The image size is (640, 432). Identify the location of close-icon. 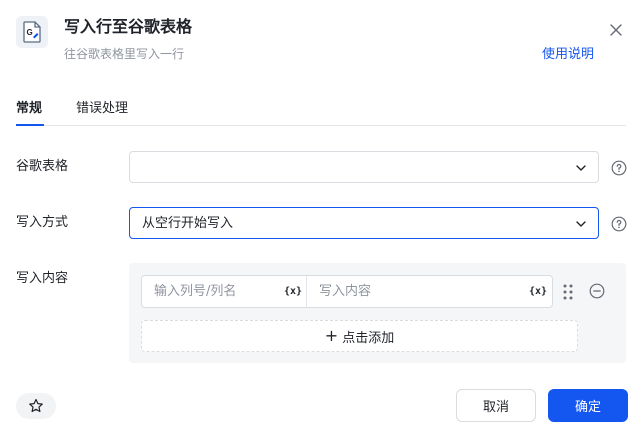
(616, 30).